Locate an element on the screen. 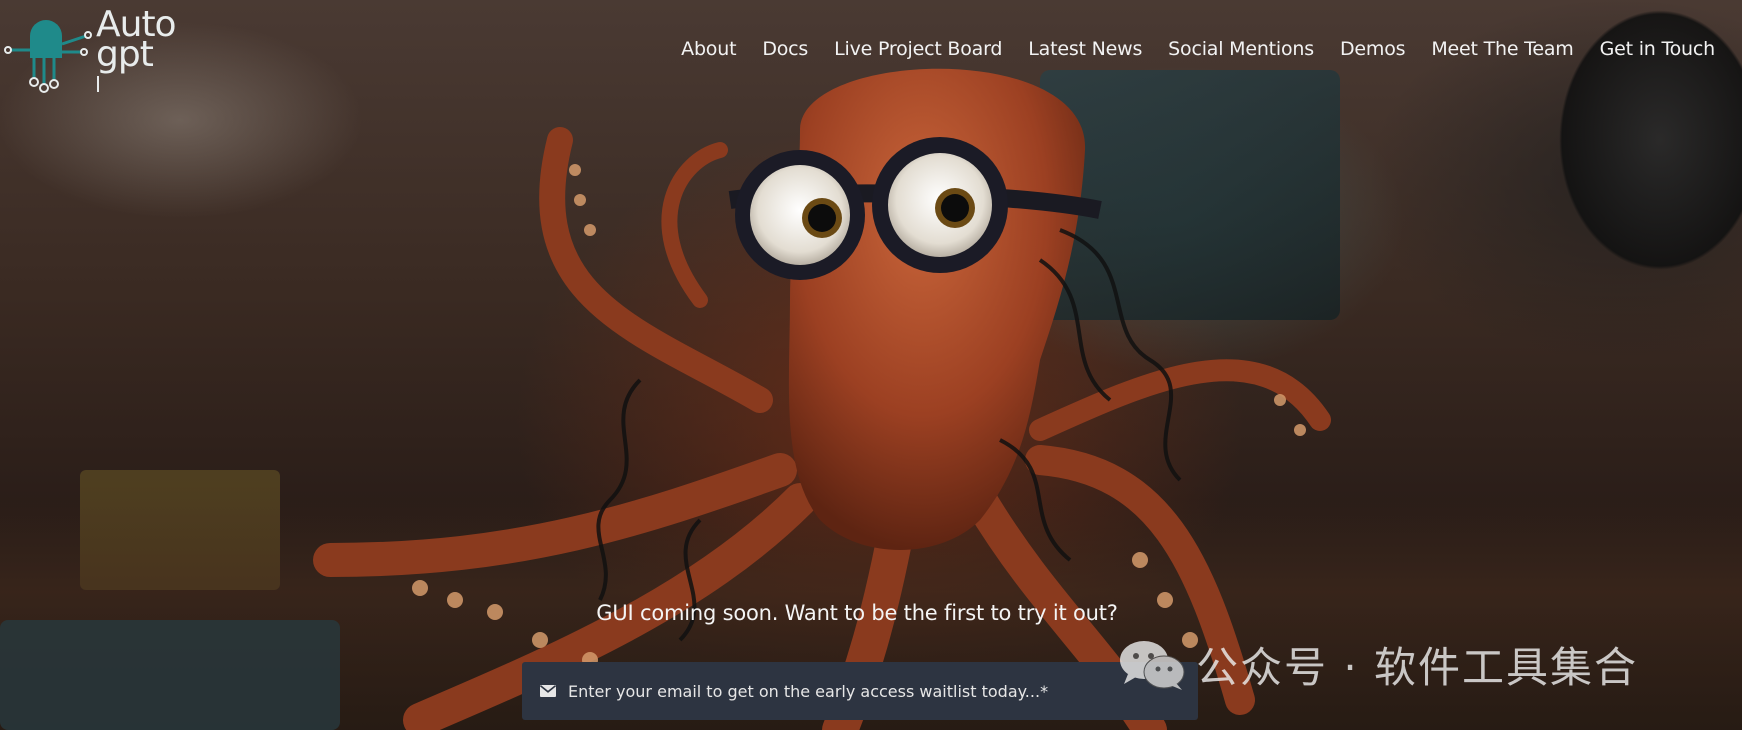 This screenshot has width=1742, height=730. envelope-icon is located at coordinates (548, 691).